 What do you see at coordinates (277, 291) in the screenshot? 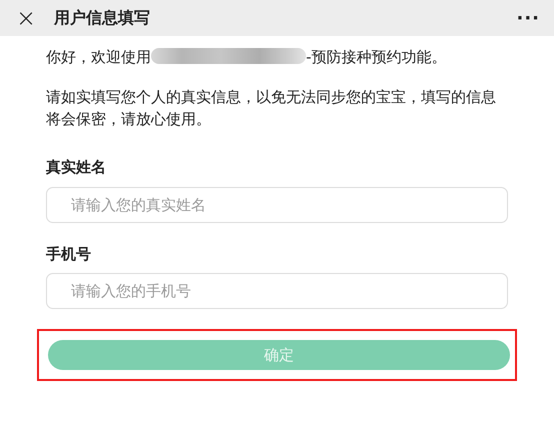
I see `input-field: 请输入您的手机号` at bounding box center [277, 291].